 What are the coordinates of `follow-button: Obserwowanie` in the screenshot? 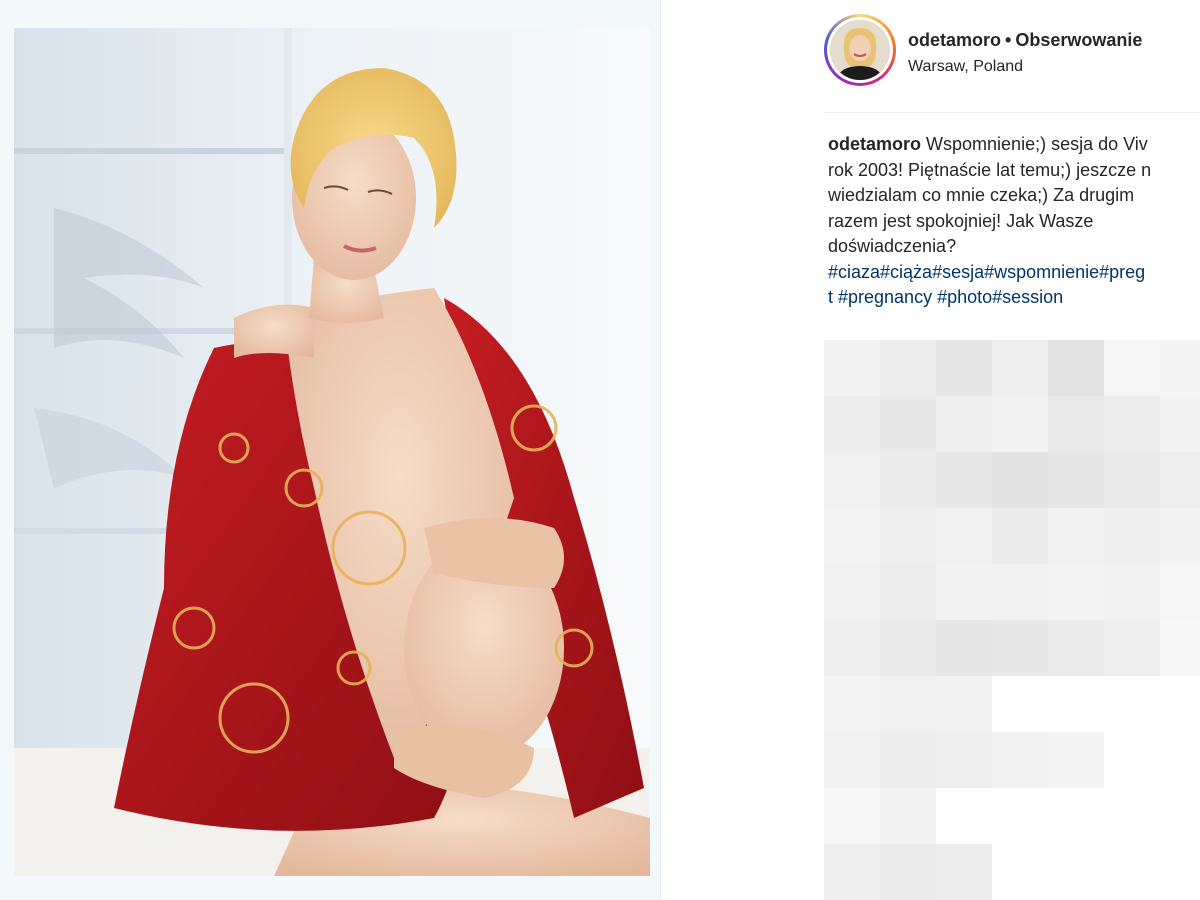 It's located at (1078, 40).